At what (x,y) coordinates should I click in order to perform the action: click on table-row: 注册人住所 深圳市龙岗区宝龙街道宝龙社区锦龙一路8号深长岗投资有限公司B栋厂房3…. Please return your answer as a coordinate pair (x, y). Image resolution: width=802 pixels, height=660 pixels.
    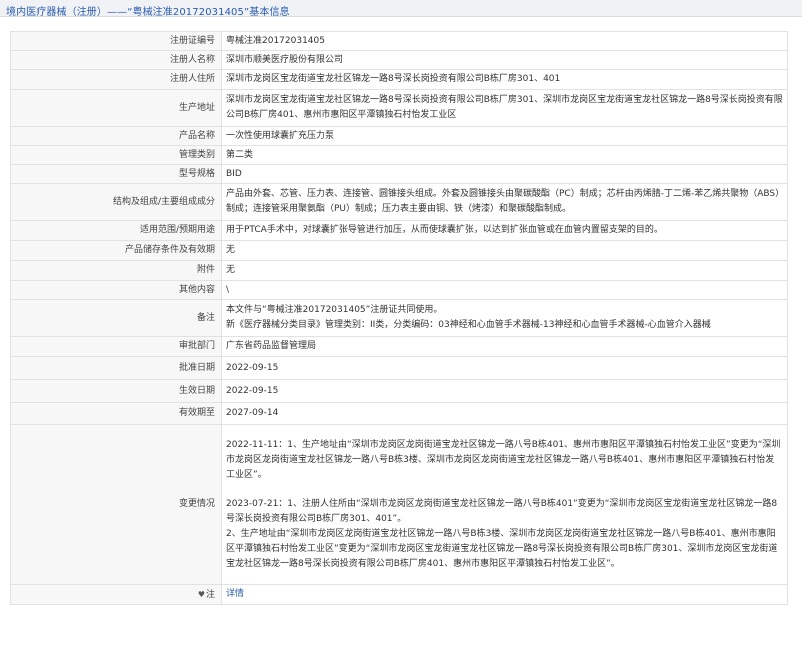
    Looking at the image, I should click on (399, 79).